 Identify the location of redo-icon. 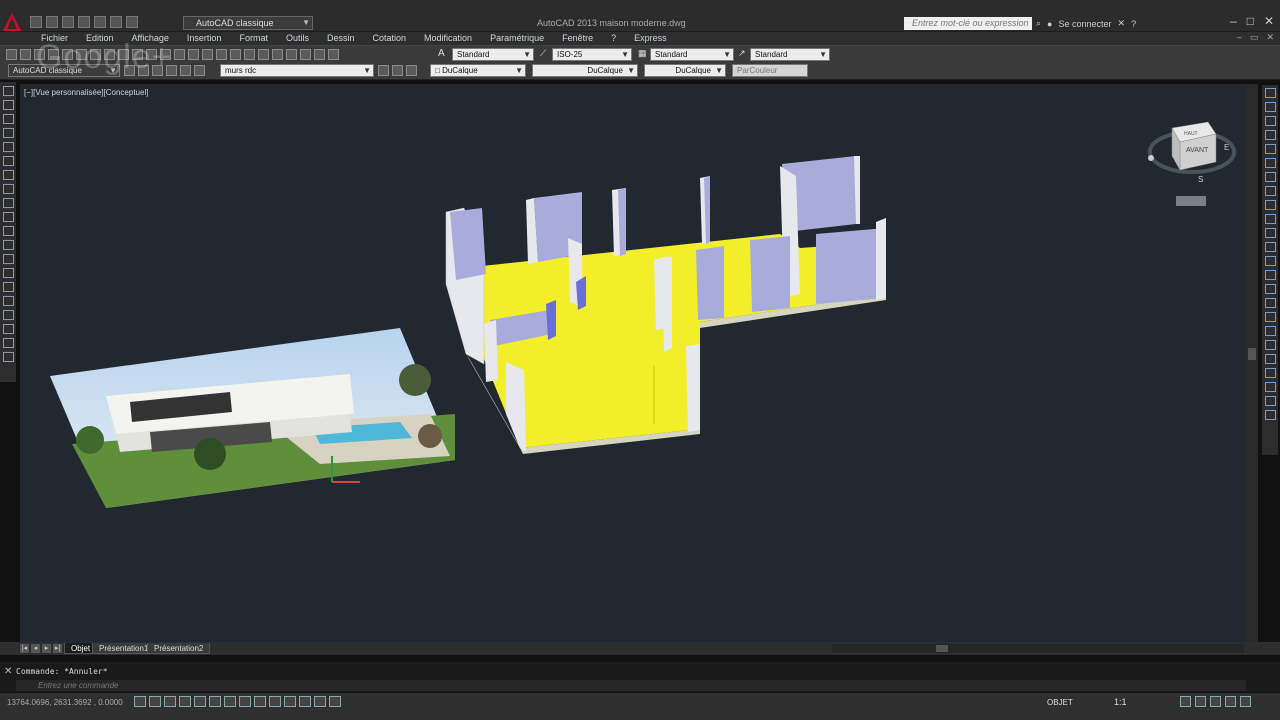
(132, 22).